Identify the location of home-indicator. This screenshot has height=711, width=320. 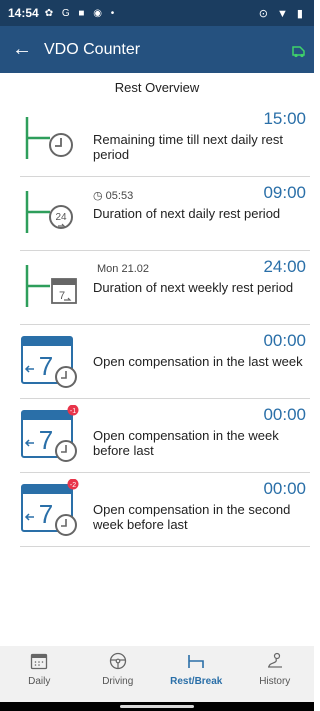
(157, 706).